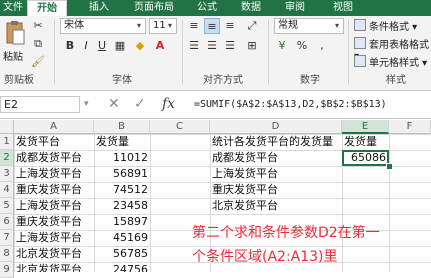 The width and height of the screenshot is (431, 278). What do you see at coordinates (55, 222) in the screenshot?
I see `cell-a6: 重庆发货平台` at bounding box center [55, 222].